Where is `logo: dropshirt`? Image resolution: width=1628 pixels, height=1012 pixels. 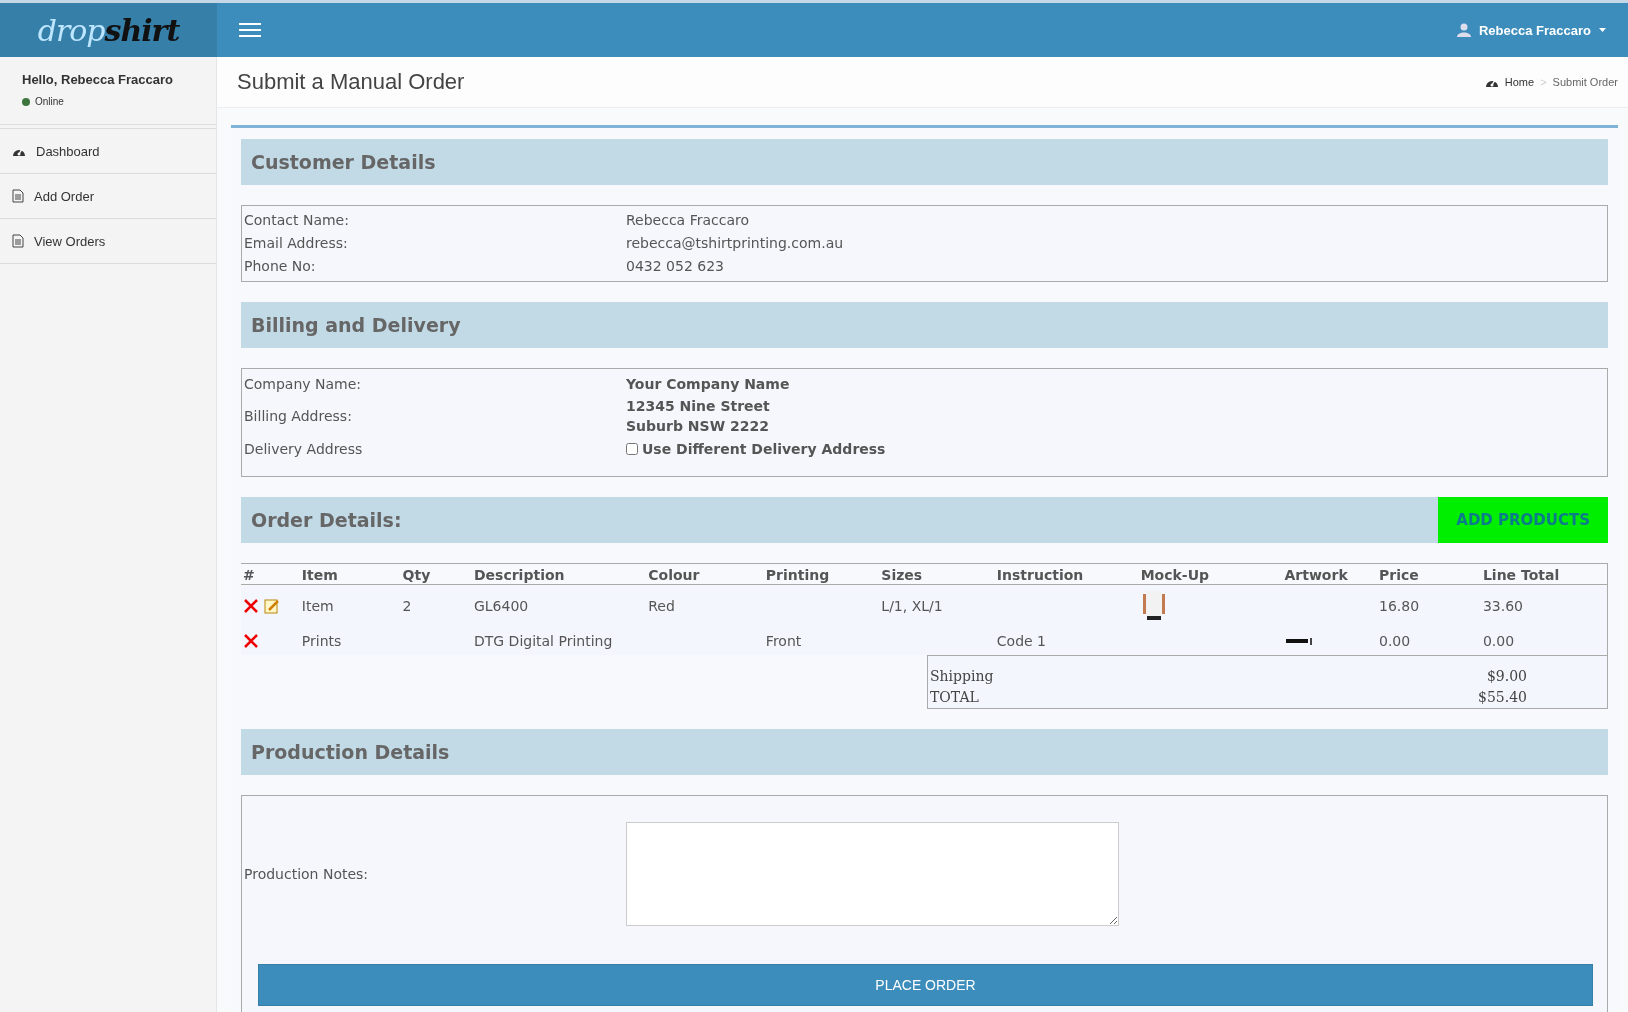 logo: dropshirt is located at coordinates (108, 30).